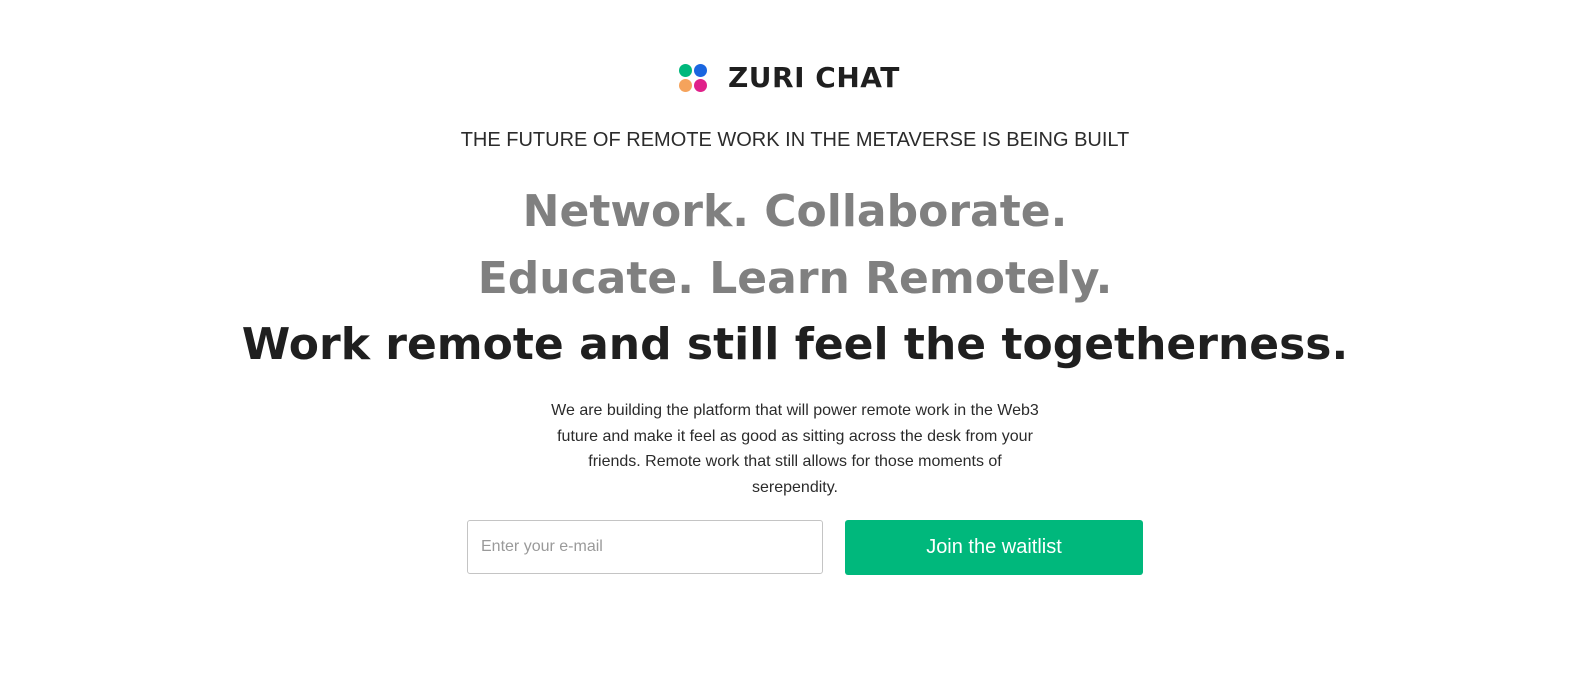 This screenshot has height=673, width=1576. Describe the element at coordinates (700, 70) in the screenshot. I see `logo-dot-blue` at that location.